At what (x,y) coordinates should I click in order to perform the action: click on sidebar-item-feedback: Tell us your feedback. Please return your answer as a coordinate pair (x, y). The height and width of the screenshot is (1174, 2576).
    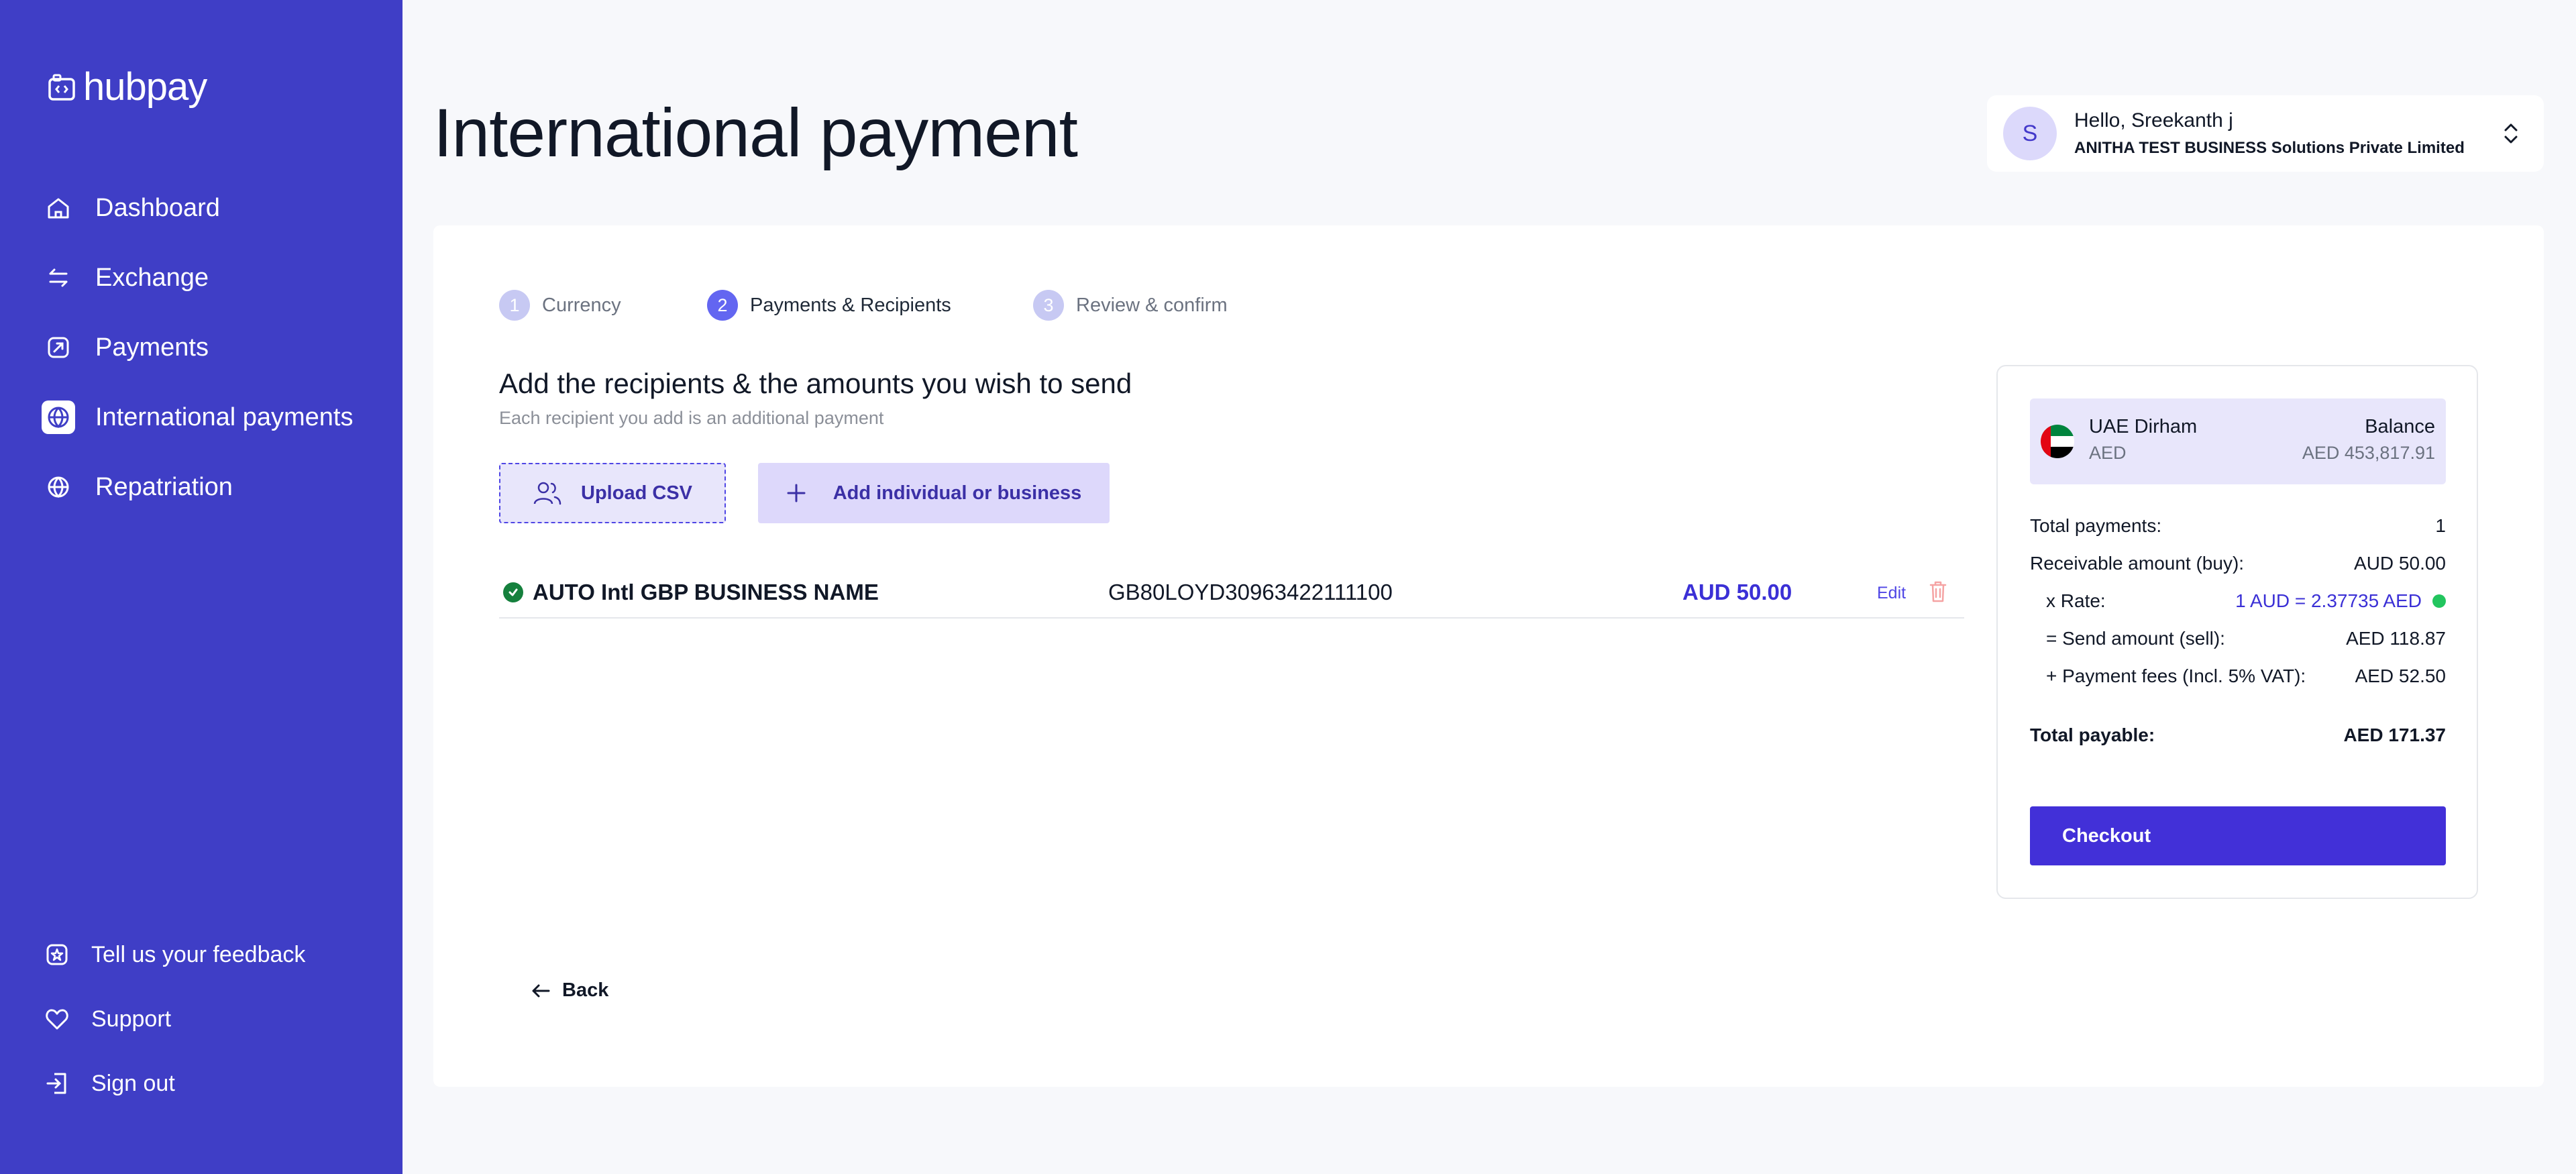
    Looking at the image, I should click on (173, 954).